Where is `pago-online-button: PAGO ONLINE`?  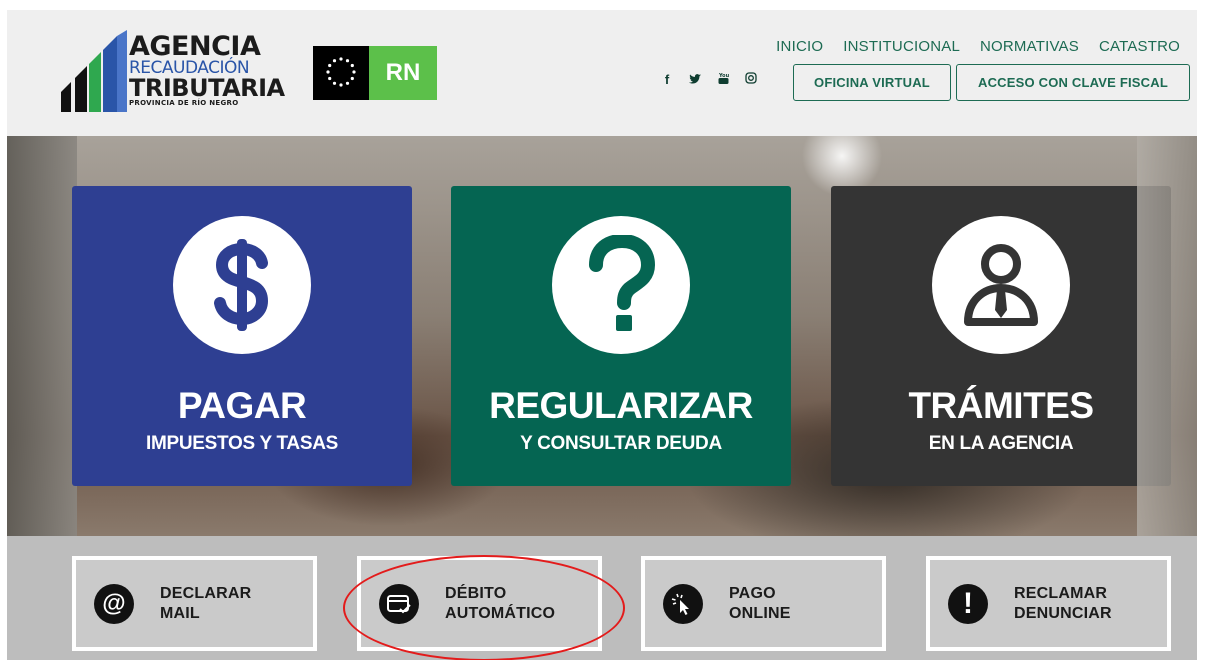
pago-online-button: PAGO ONLINE is located at coordinates (763, 603).